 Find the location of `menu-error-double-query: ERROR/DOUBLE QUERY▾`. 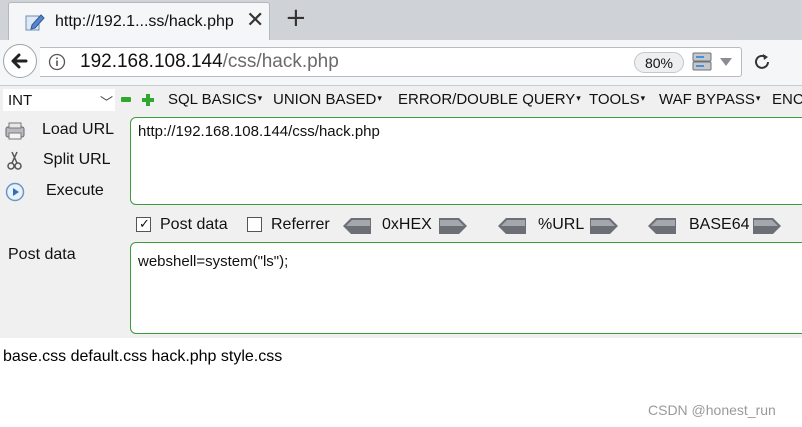

menu-error-double-query: ERROR/DOUBLE QUERY▾ is located at coordinates (489, 99).